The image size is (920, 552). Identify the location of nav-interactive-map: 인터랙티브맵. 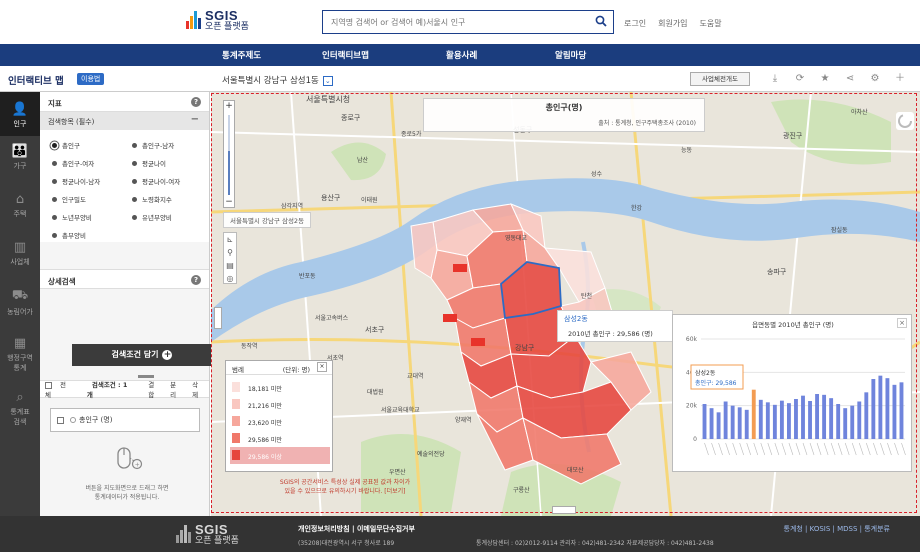
(345, 55).